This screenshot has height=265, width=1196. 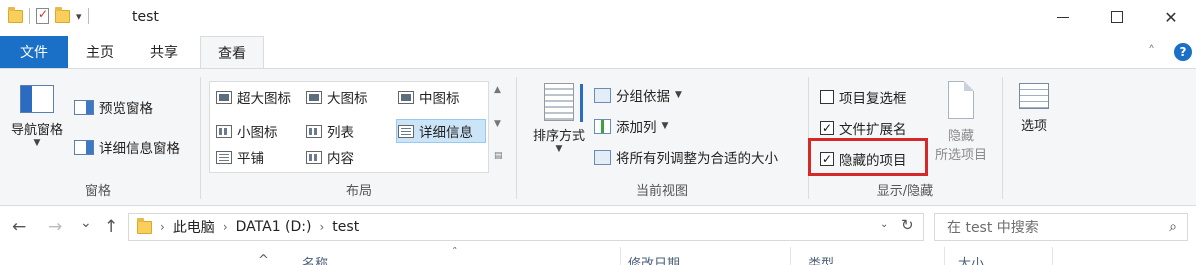 I want to click on sort-by-button: 排序方式 ▼, so click(x=559, y=118).